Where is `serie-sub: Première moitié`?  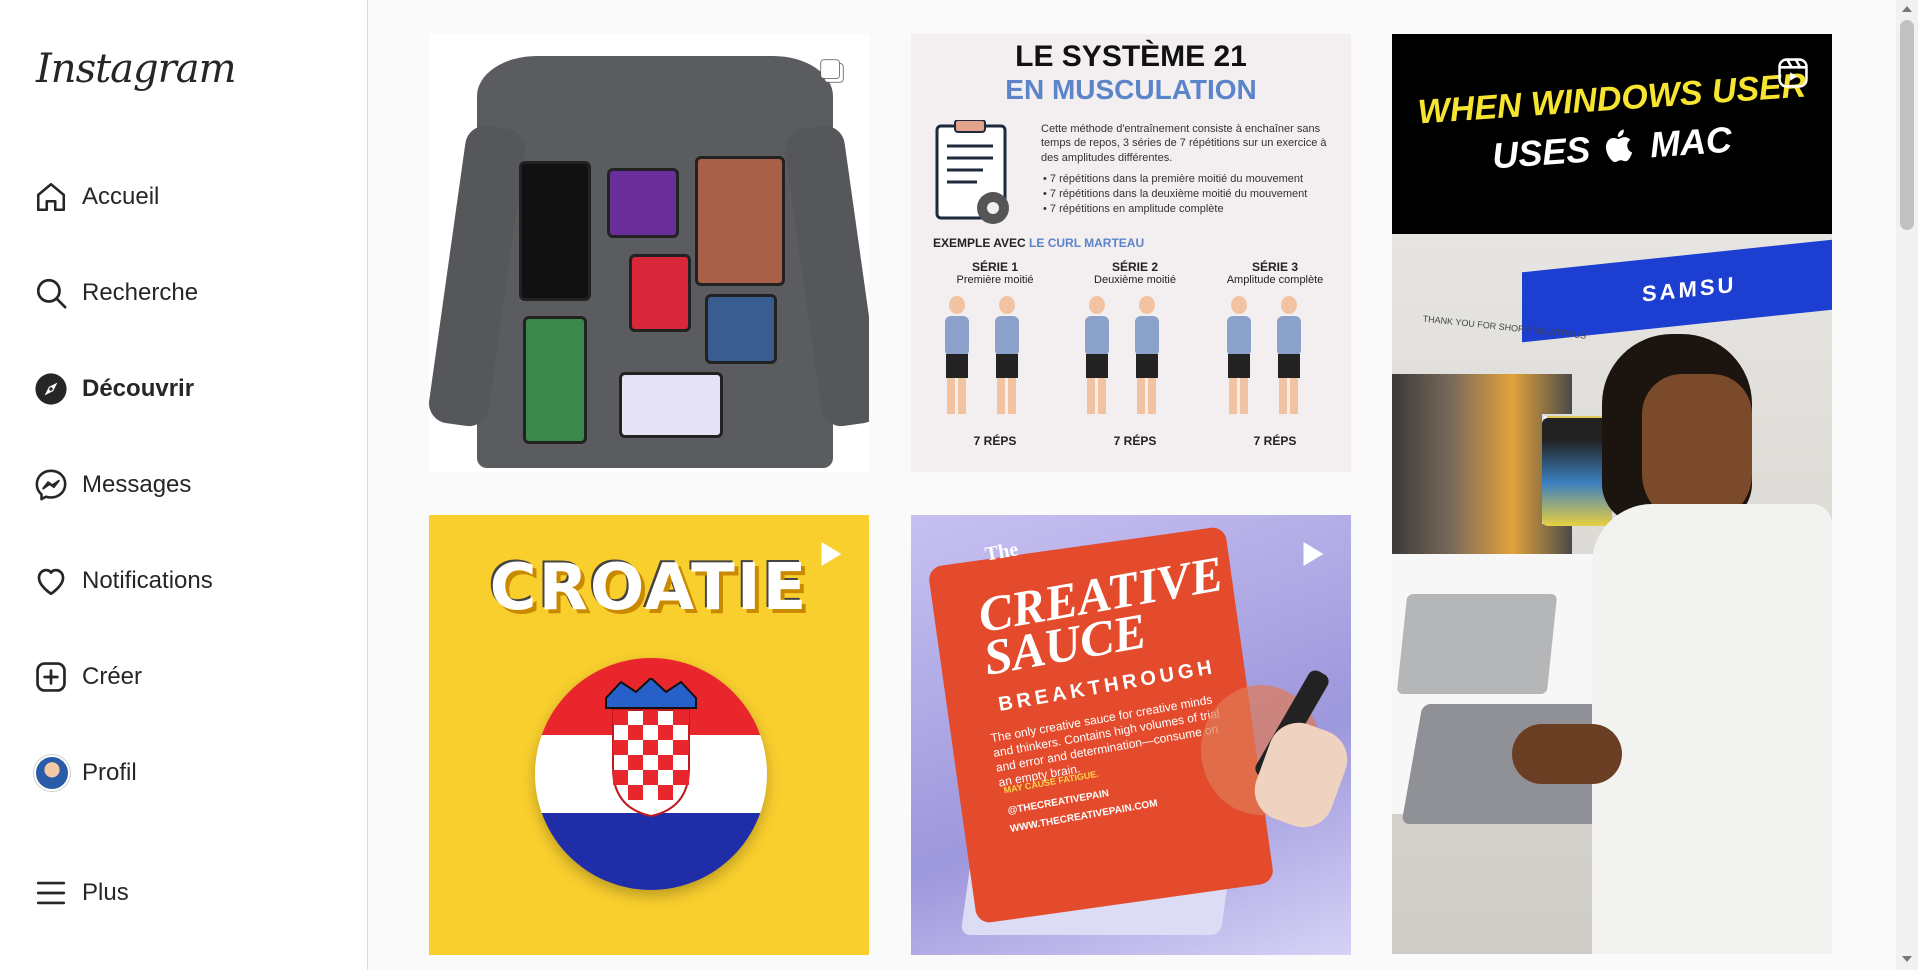 serie-sub: Première moitié is located at coordinates (995, 280).